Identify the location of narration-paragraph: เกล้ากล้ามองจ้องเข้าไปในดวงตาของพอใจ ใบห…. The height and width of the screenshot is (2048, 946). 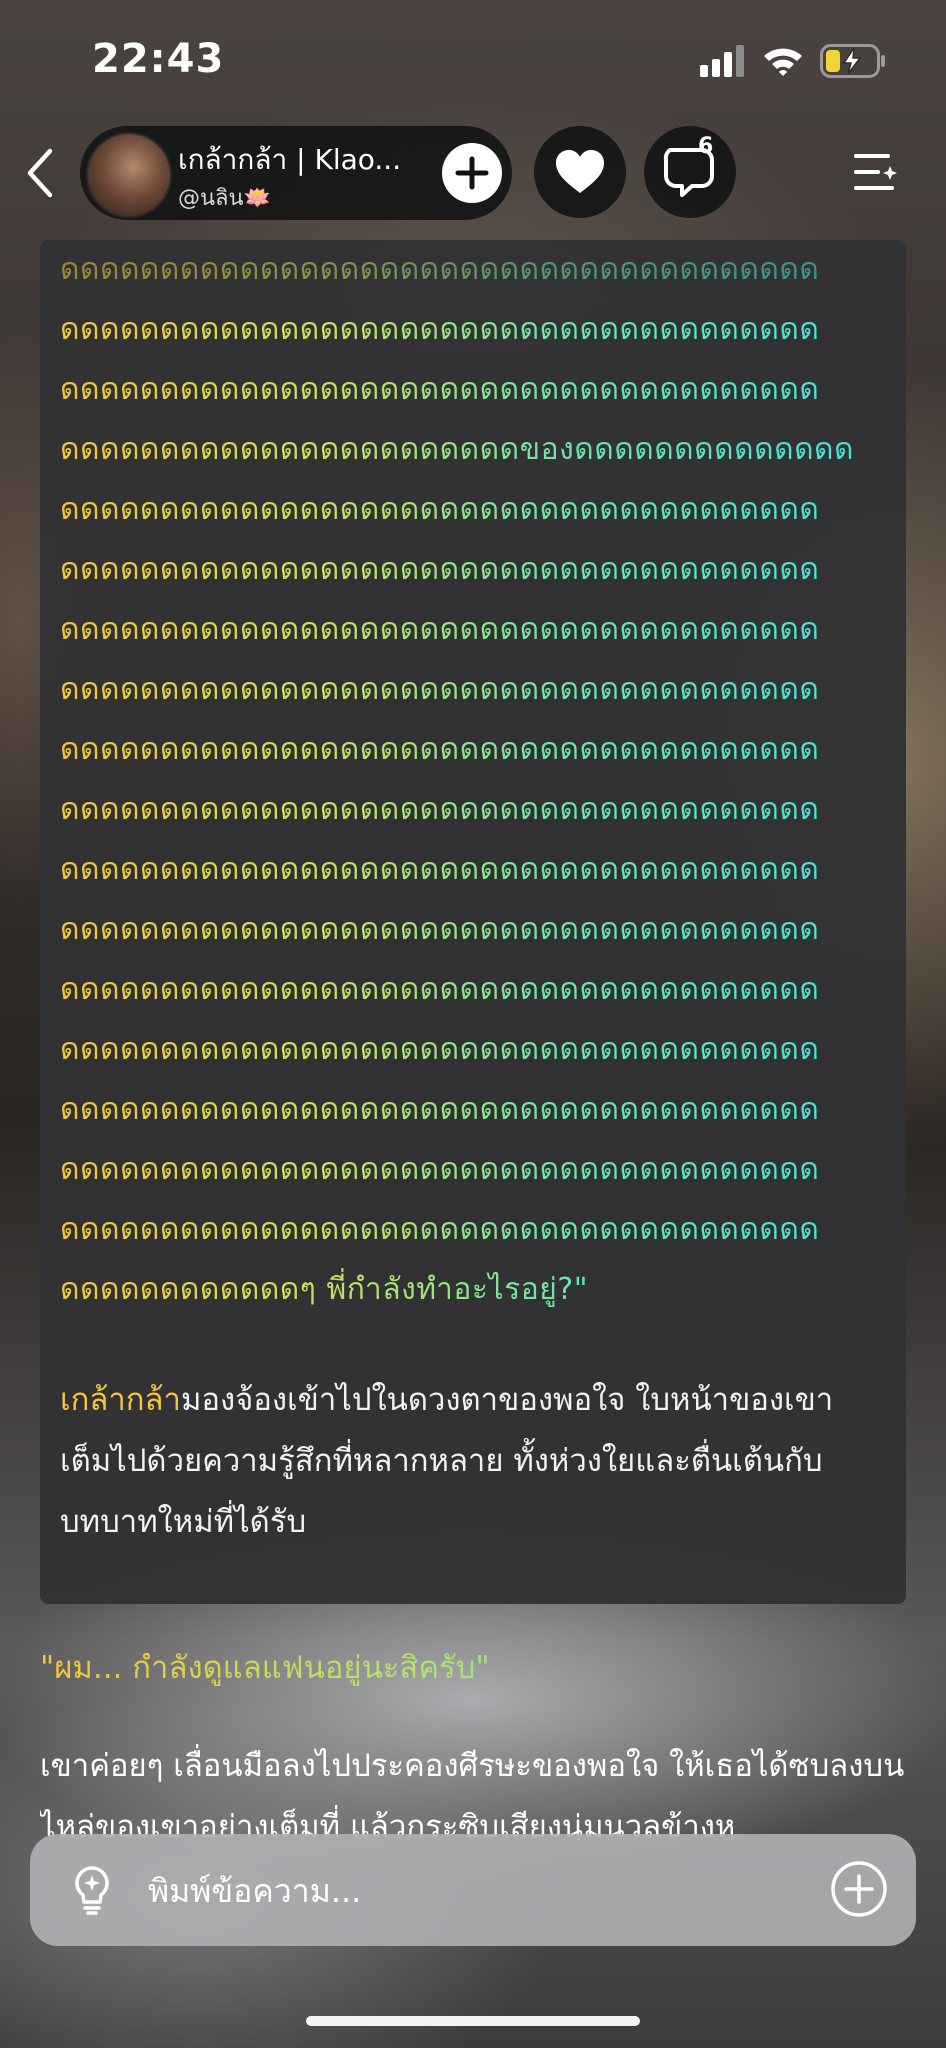
(470, 1461).